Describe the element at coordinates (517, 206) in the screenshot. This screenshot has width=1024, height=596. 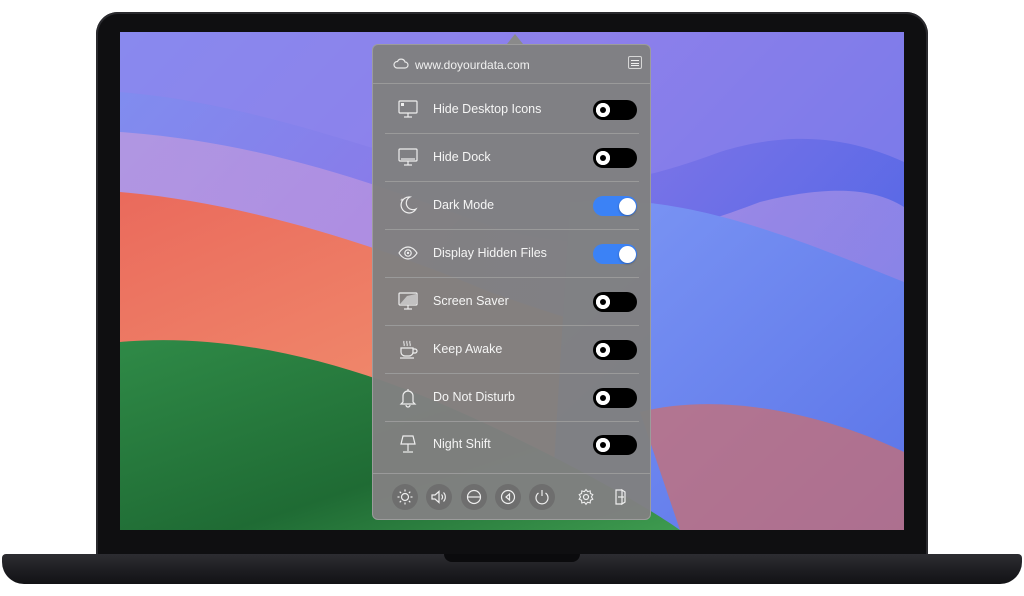
I see `toggle-row-dark-mode: Dark Mode` at that location.